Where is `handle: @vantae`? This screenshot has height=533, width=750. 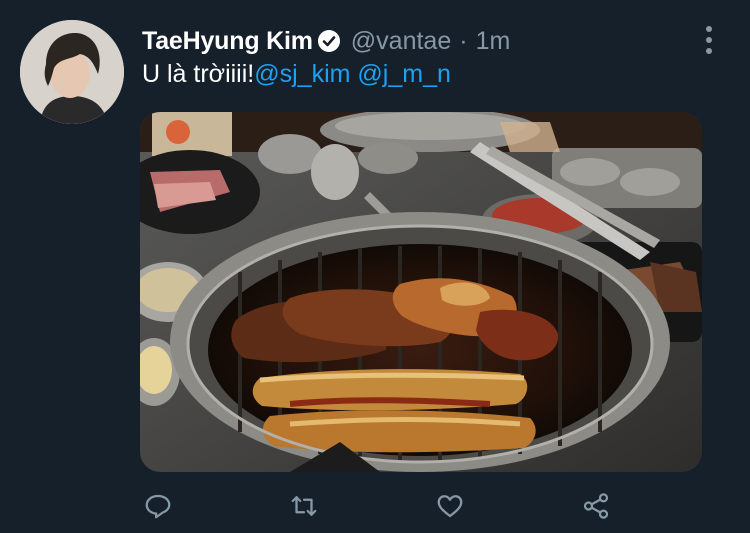 handle: @vantae is located at coordinates (401, 41).